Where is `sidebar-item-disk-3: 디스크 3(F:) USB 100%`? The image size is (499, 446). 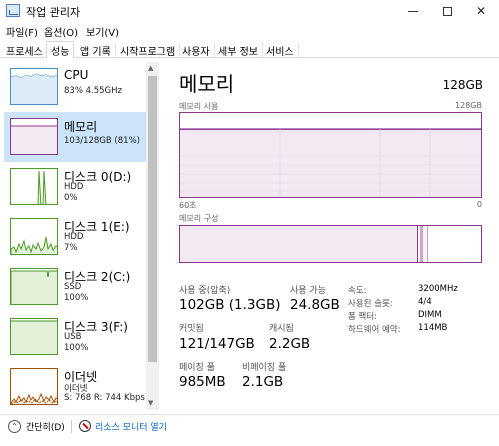 sidebar-item-disk-3: 디스크 3(F:) USB 100% is located at coordinates (75, 337).